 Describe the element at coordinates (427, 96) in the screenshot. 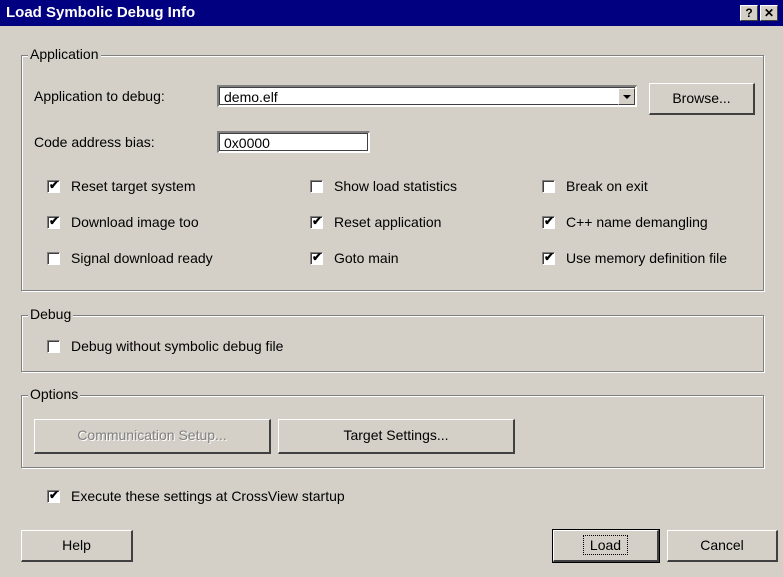

I see `application-select: demo.elf` at that location.